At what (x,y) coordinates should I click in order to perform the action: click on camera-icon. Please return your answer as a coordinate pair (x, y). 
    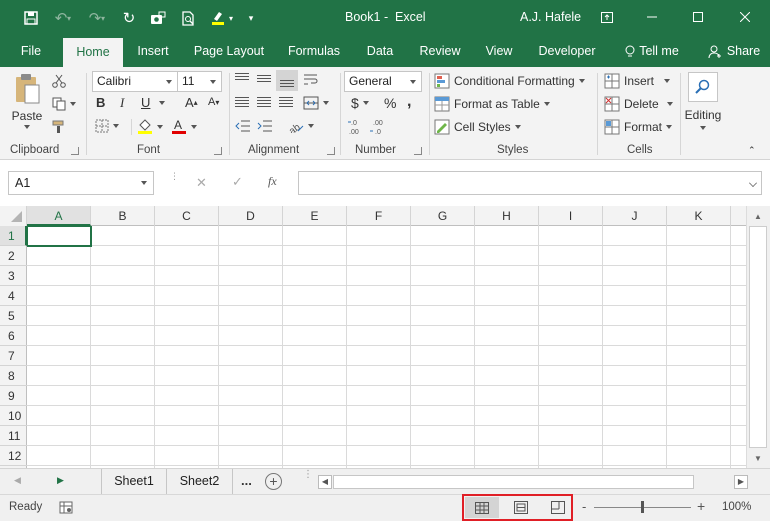
    Looking at the image, I should click on (158, 18).